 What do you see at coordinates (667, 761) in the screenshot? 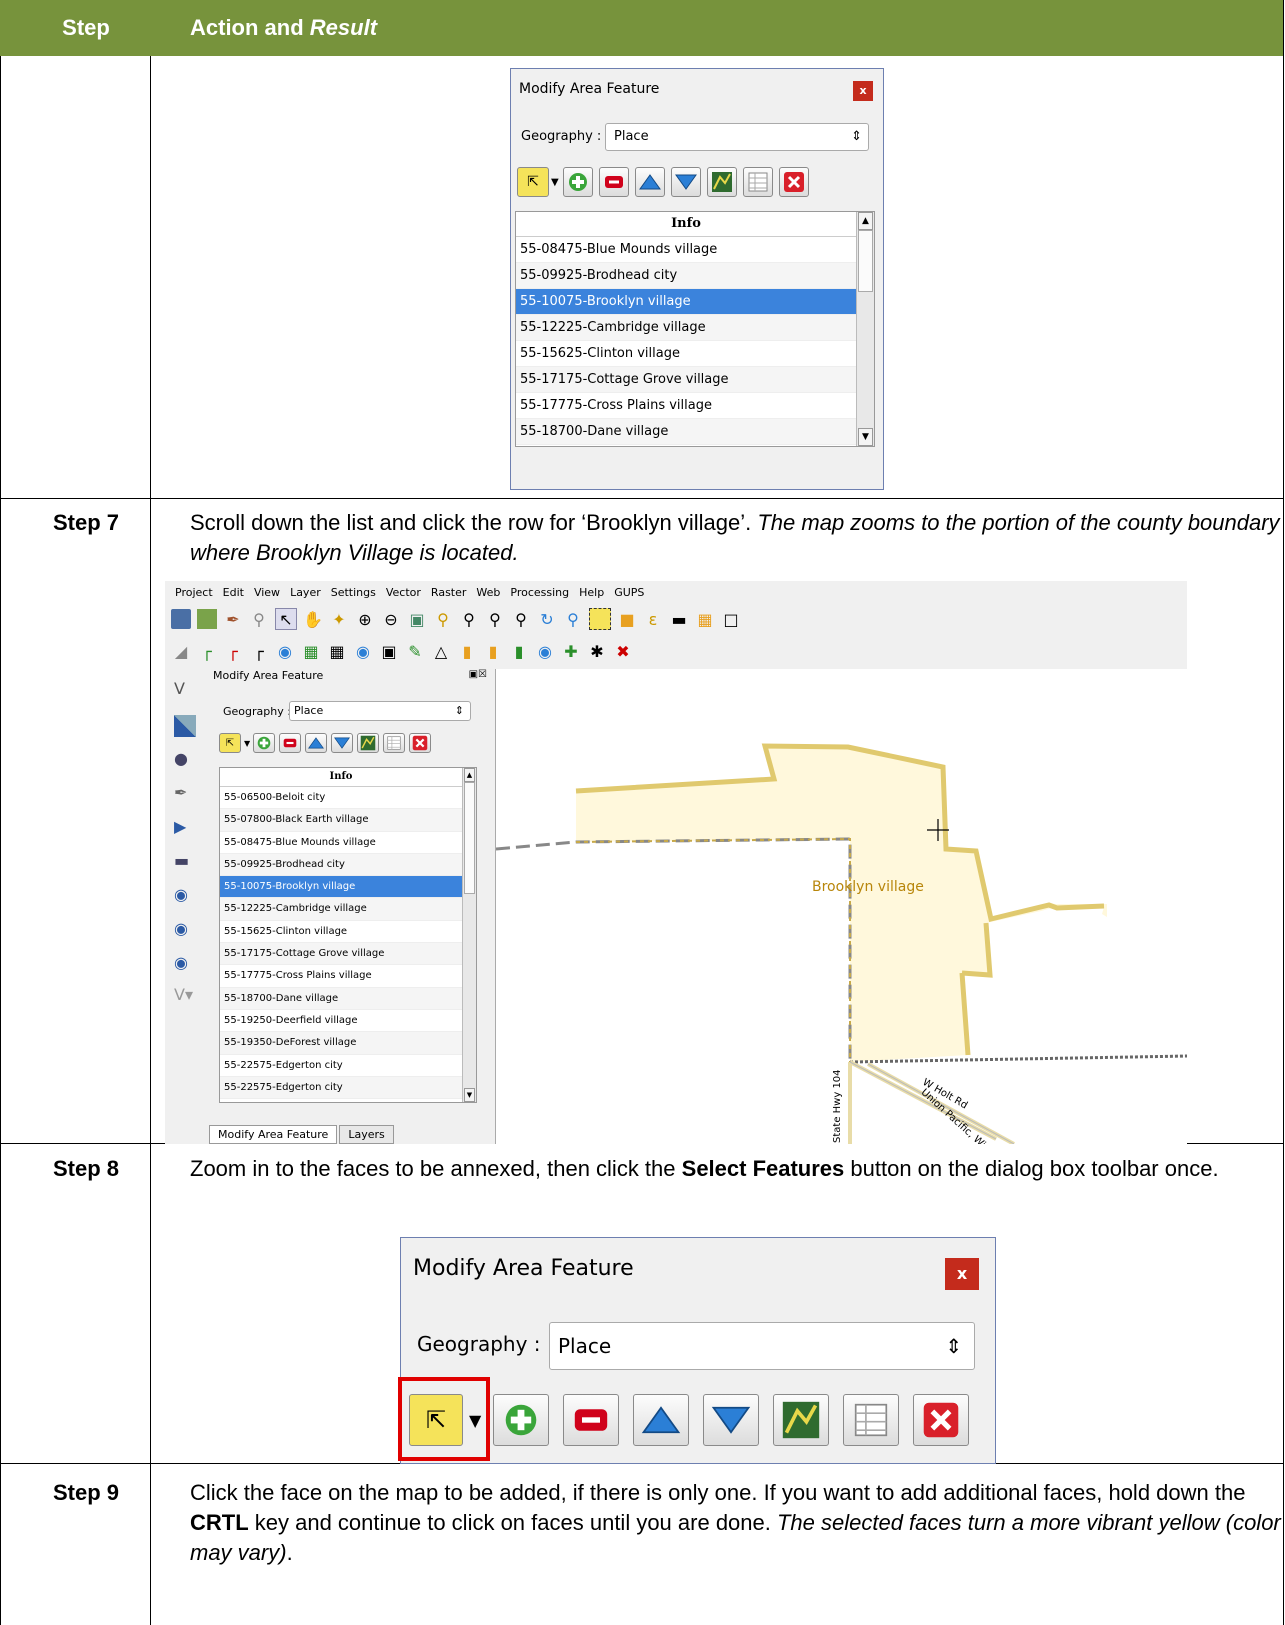
I see `brooklyn-village-polygon` at bounding box center [667, 761].